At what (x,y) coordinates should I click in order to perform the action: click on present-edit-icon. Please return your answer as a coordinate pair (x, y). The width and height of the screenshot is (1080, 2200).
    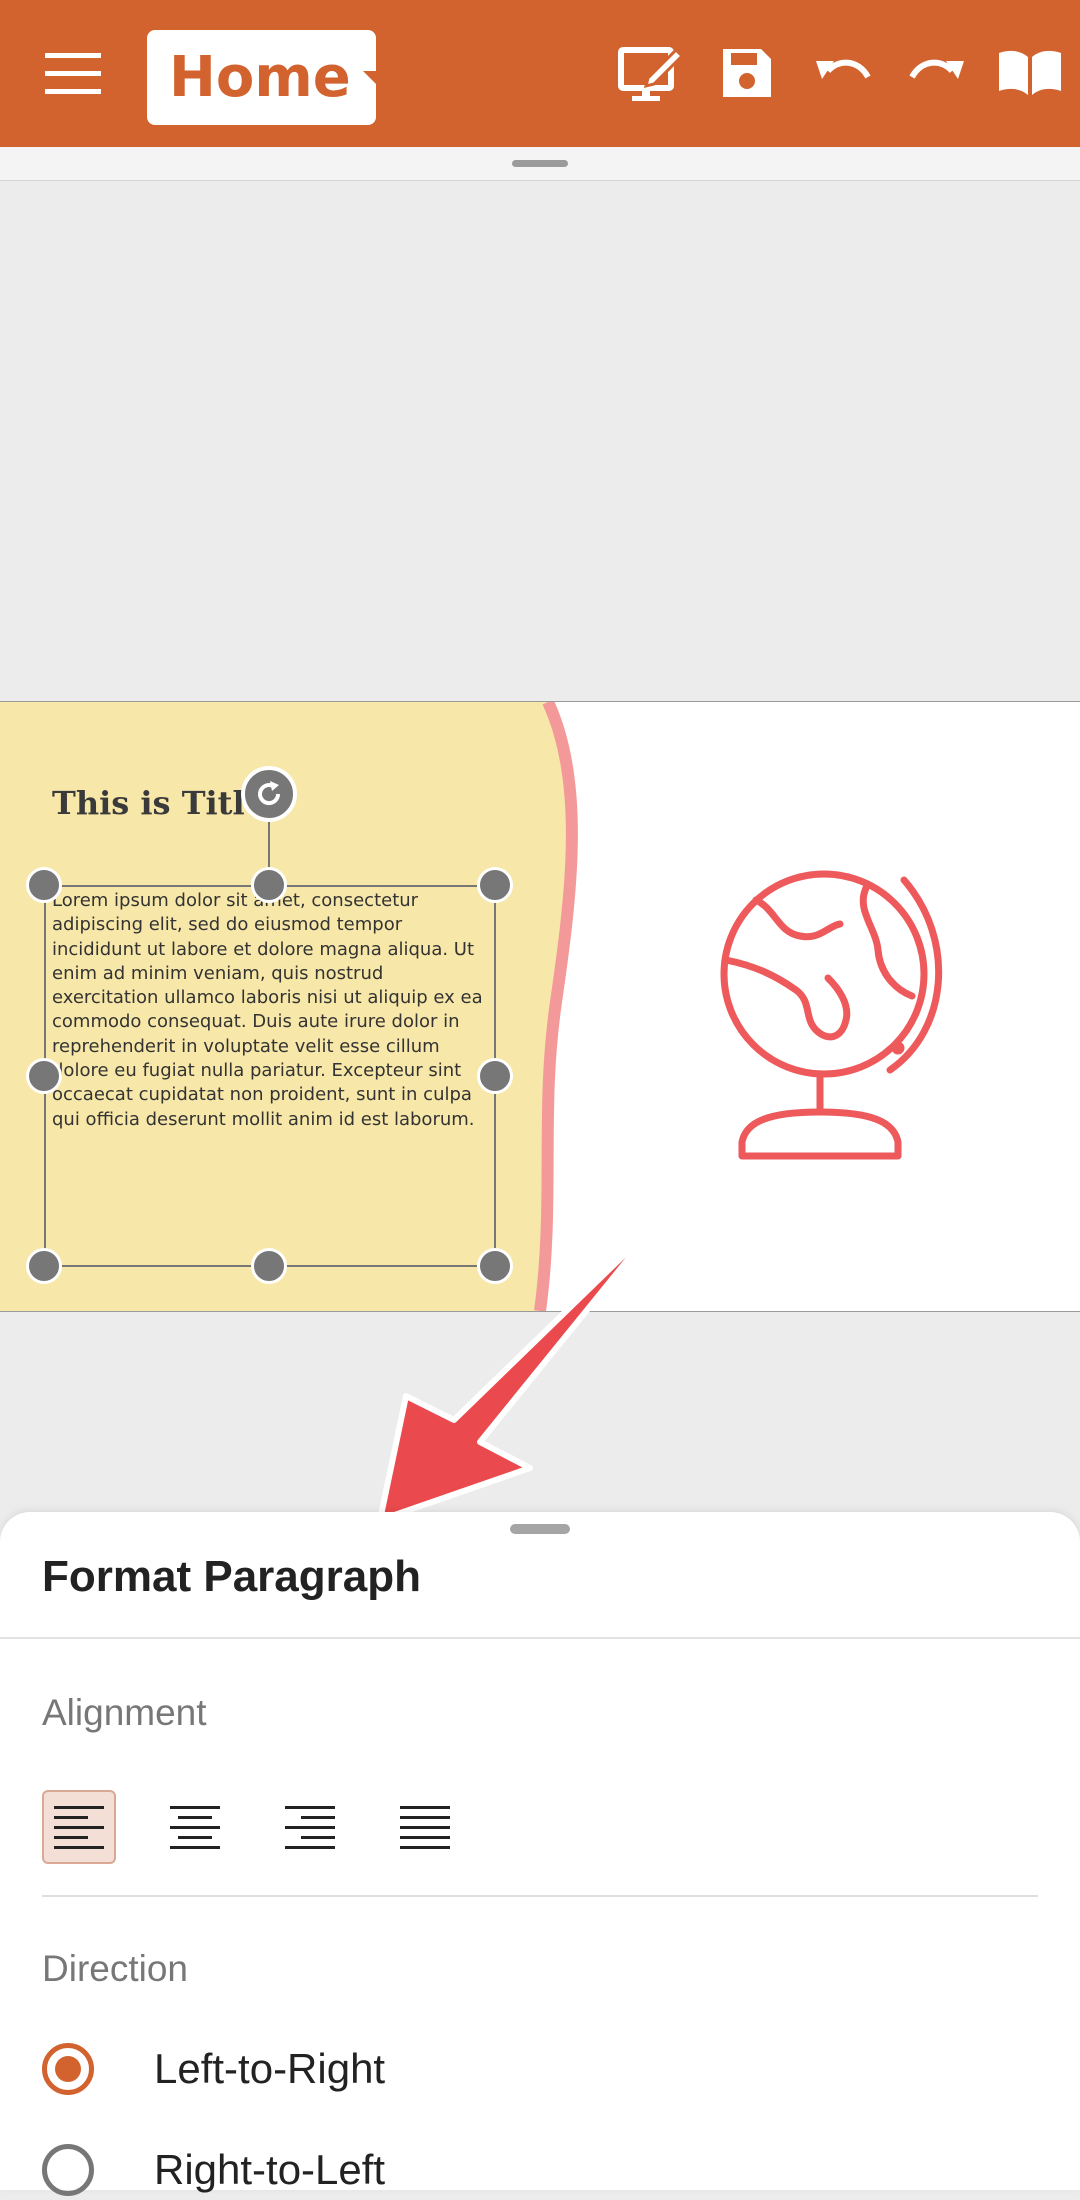
    Looking at the image, I should click on (652, 73).